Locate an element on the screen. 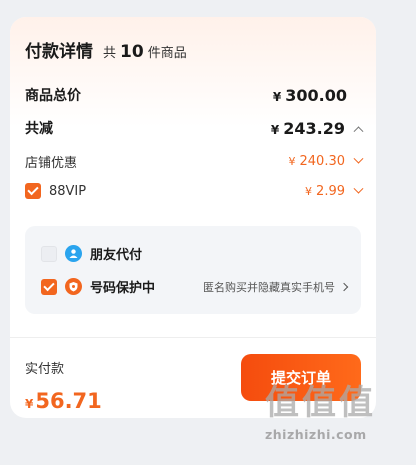 The height and width of the screenshot is (465, 416). total-discount-row: 共减 ¥243.29 is located at coordinates (194, 128).